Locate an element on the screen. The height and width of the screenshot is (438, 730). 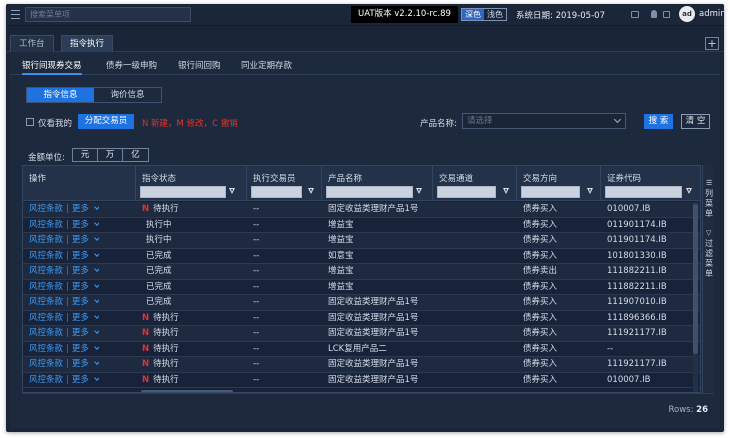
only-mine-checkbox is located at coordinates (30, 122).